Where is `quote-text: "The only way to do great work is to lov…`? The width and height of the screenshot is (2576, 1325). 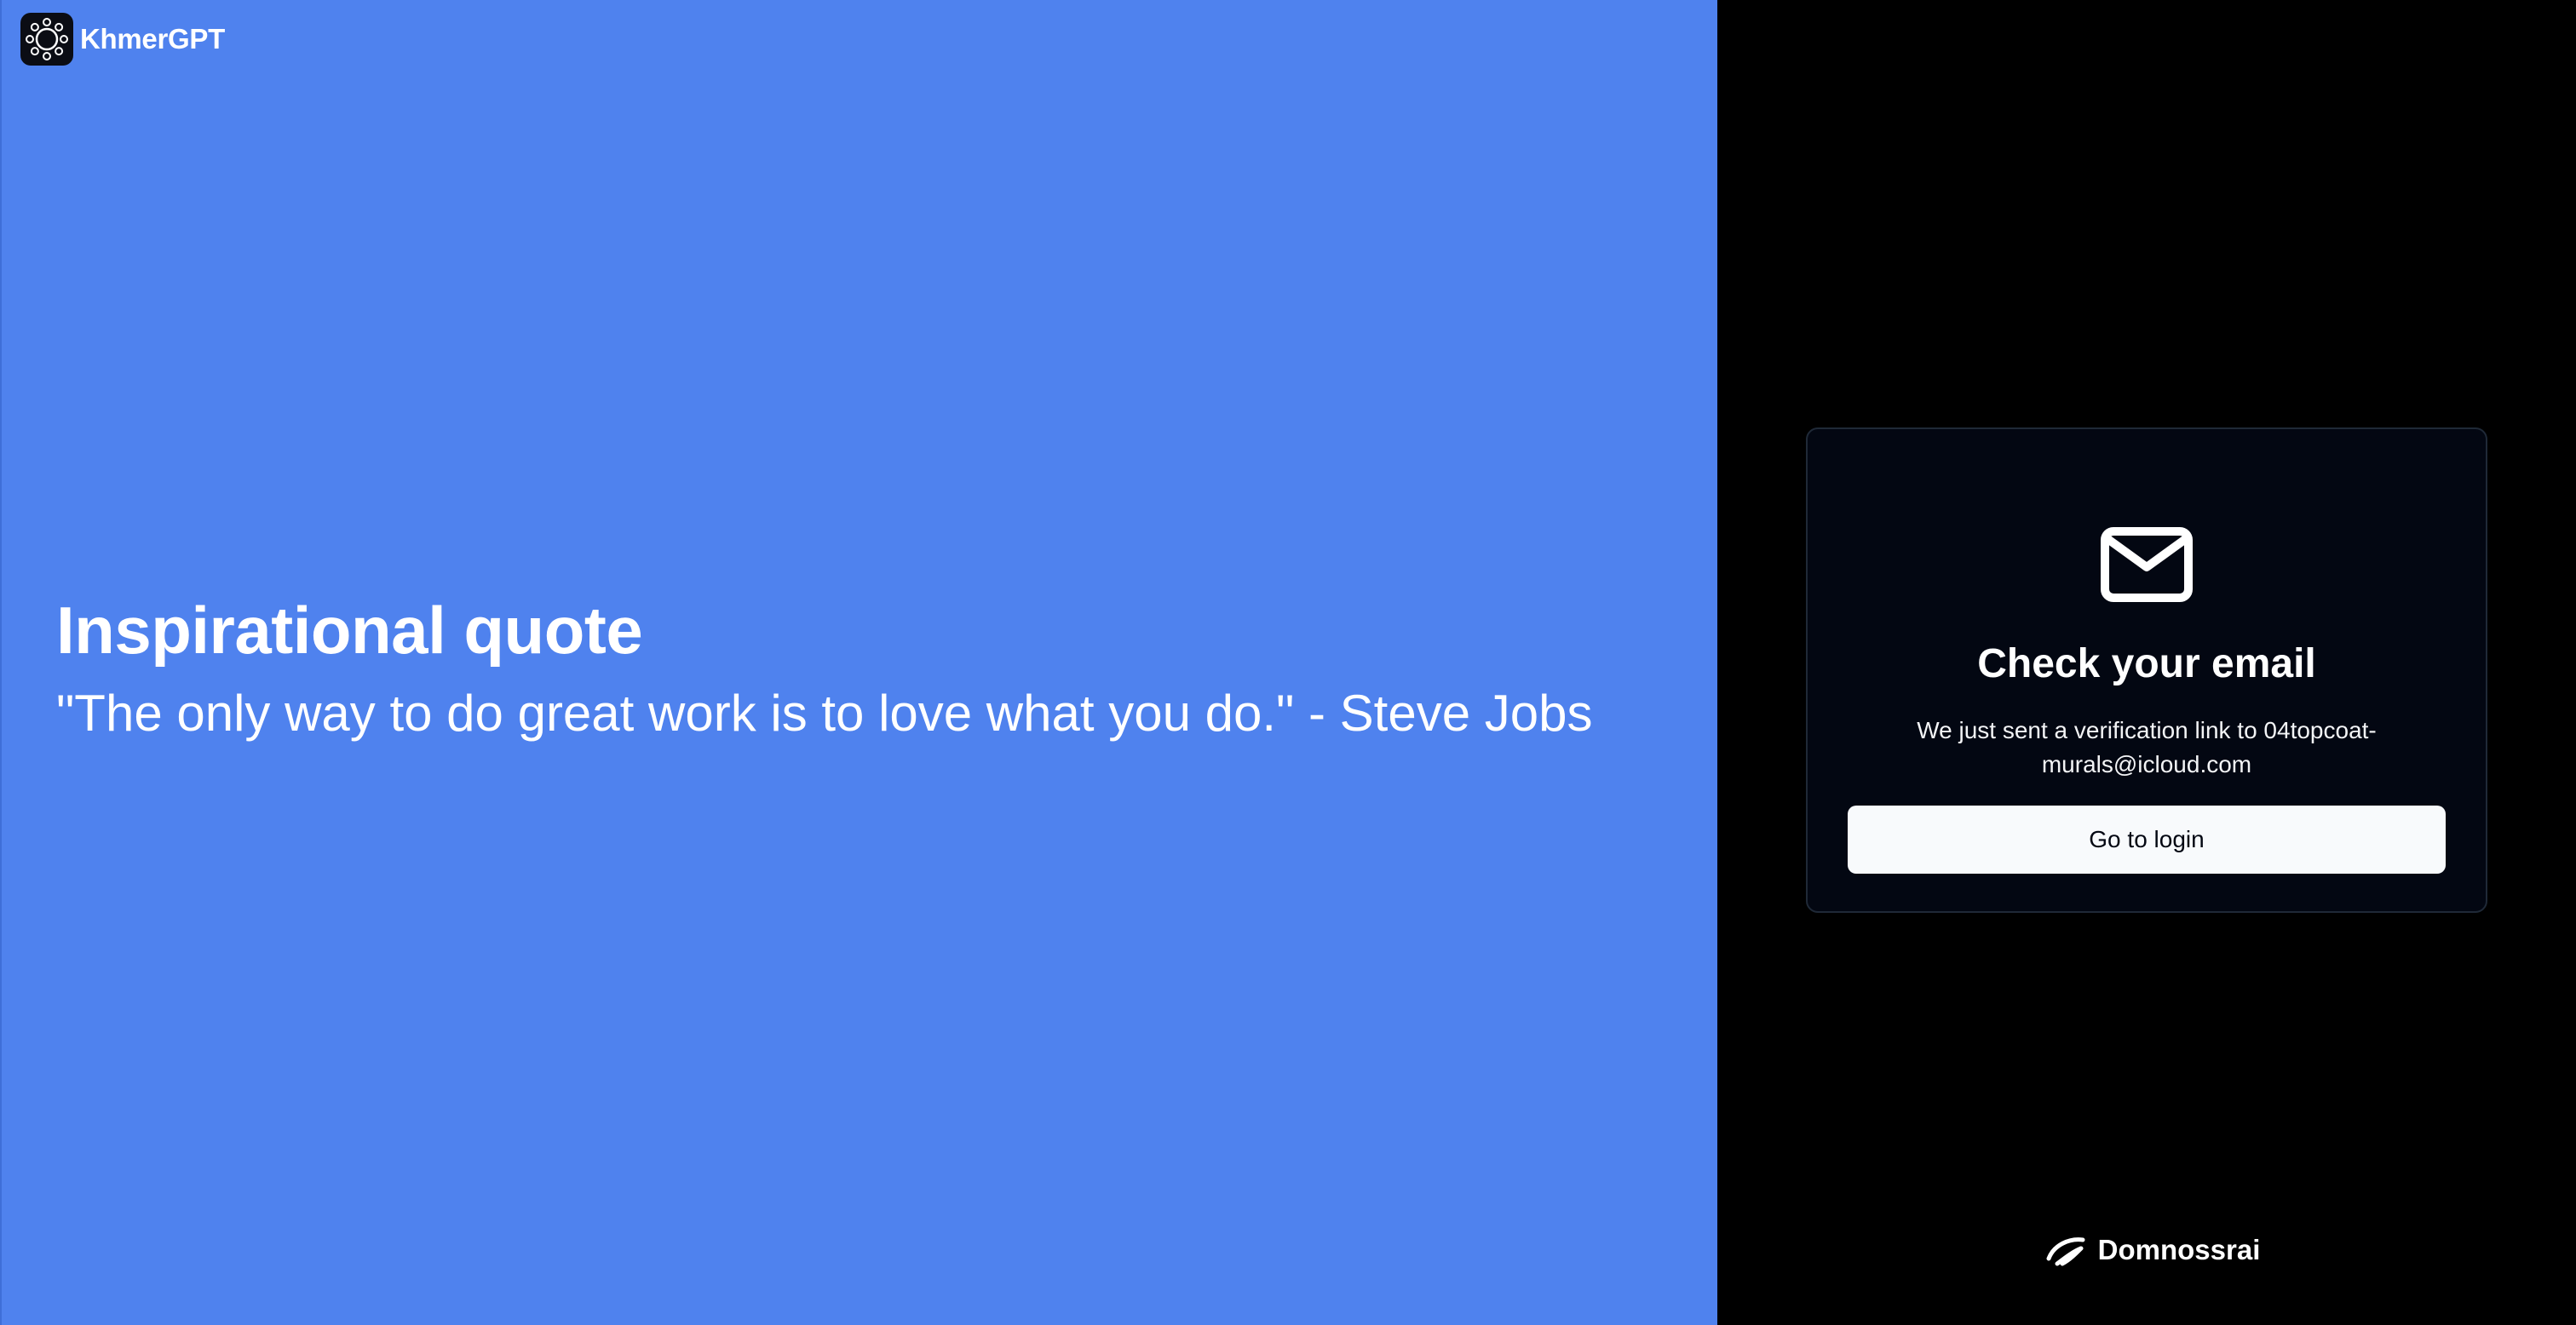 quote-text: "The only way to do great work is to lov… is located at coordinates (824, 713).